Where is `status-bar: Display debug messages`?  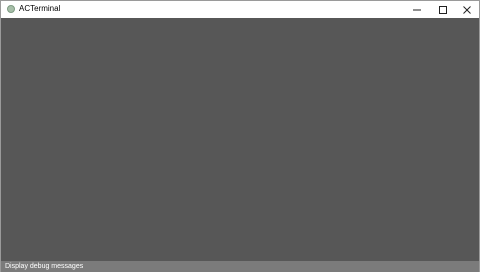
status-bar: Display debug messages is located at coordinates (240, 266).